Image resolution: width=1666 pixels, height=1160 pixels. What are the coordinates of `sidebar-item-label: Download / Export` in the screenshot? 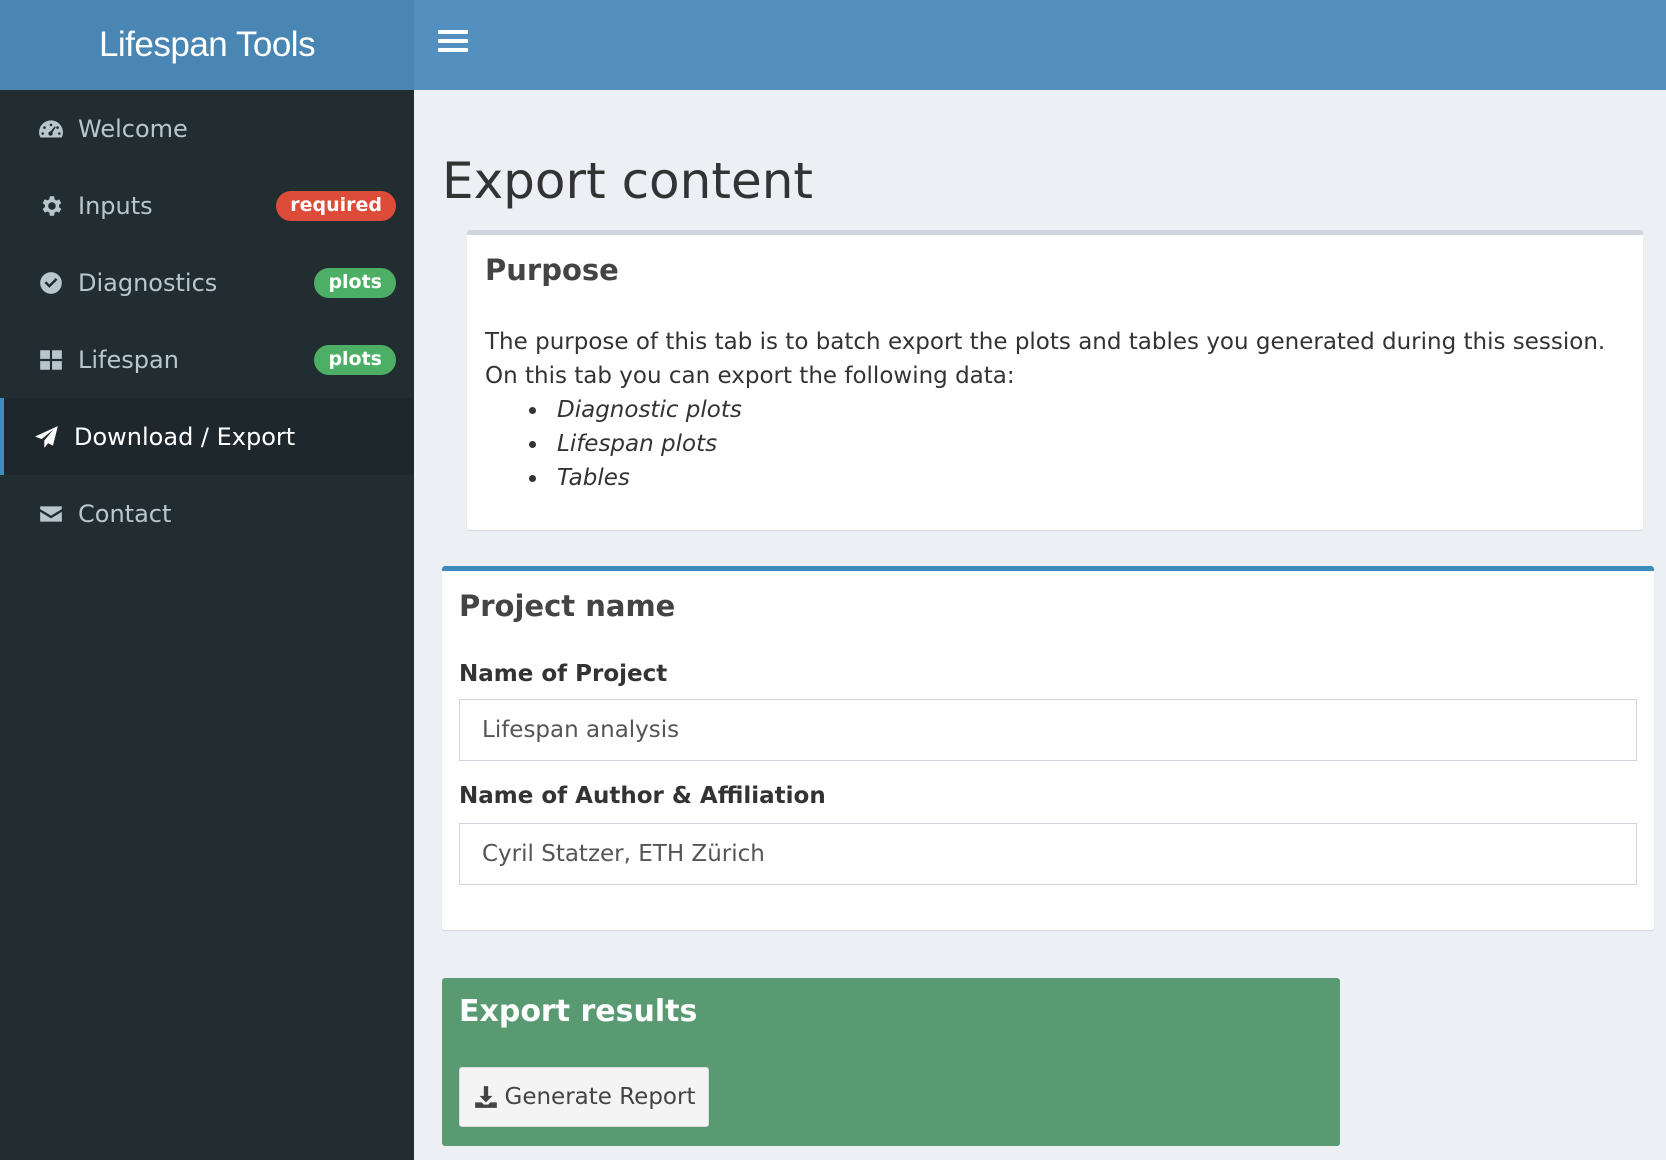 It's located at (185, 436).